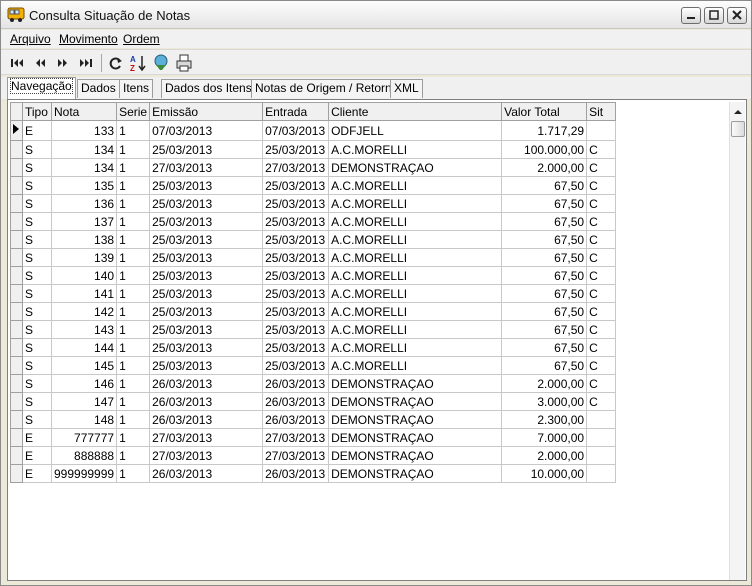  What do you see at coordinates (41, 88) in the screenshot?
I see `tab-navegacao: Navegação` at bounding box center [41, 88].